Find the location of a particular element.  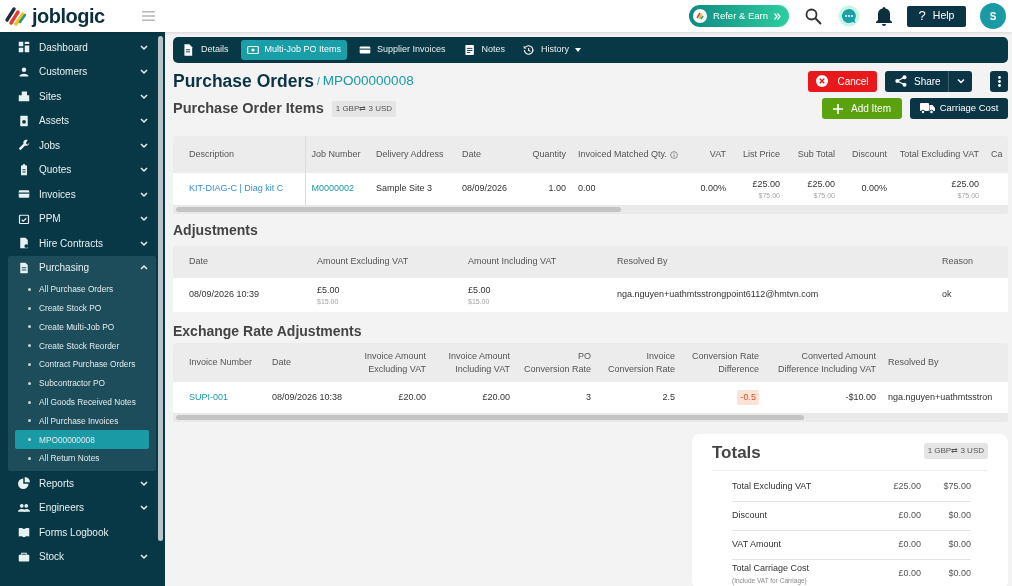

sidebar-item: Customers is located at coordinates (82, 71).